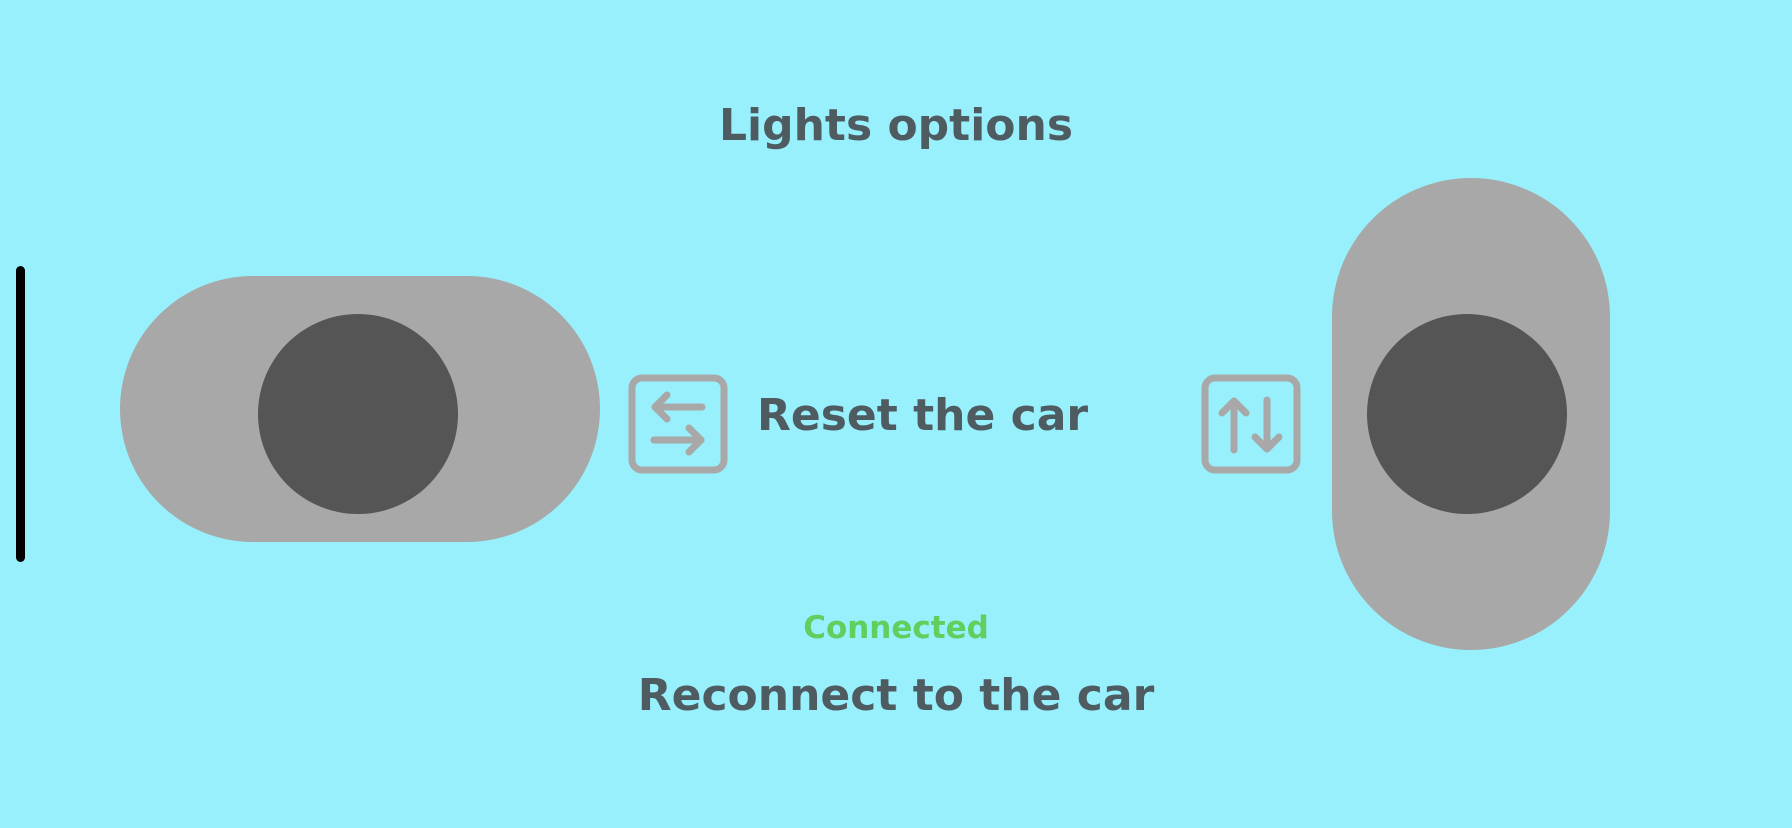 The width and height of the screenshot is (1792, 828). I want to click on reconnect-button: Reconnect to the car, so click(896, 695).